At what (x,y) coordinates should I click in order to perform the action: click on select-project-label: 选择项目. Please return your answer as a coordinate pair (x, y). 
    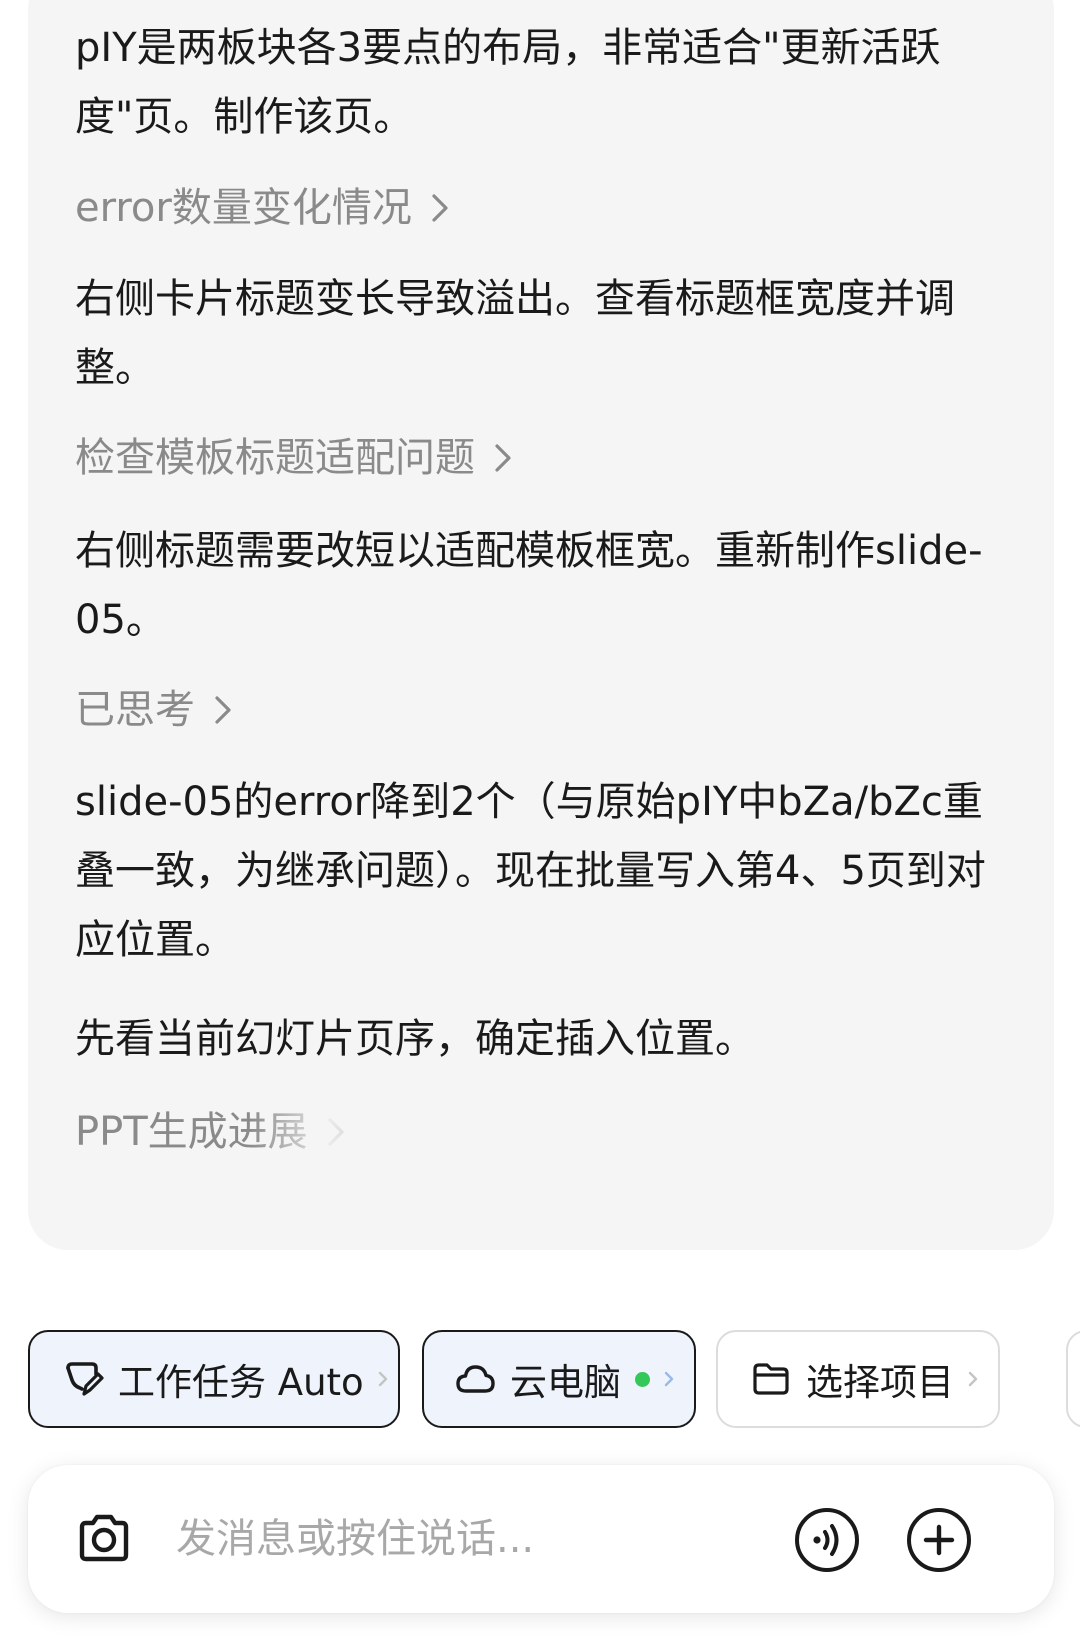
    Looking at the image, I should click on (880, 1382).